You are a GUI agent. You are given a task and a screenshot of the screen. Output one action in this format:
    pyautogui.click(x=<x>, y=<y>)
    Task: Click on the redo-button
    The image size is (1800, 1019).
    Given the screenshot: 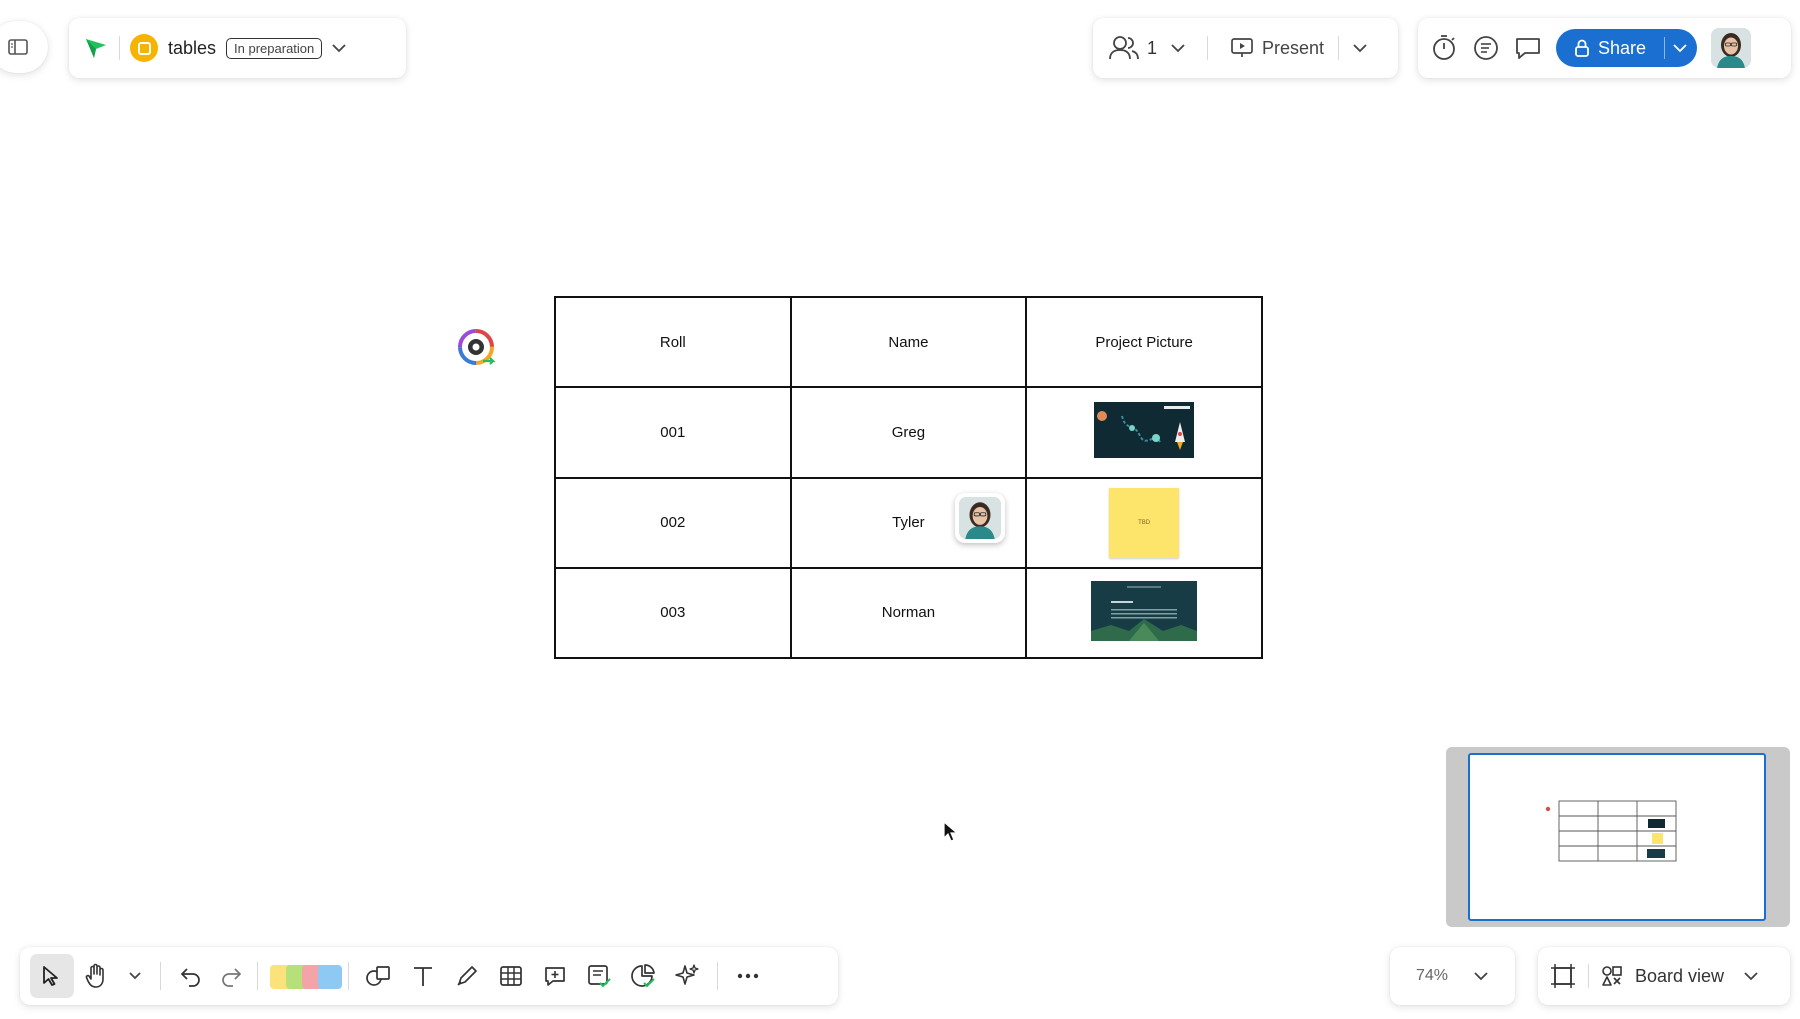 What is the action you would take?
    pyautogui.click(x=231, y=976)
    